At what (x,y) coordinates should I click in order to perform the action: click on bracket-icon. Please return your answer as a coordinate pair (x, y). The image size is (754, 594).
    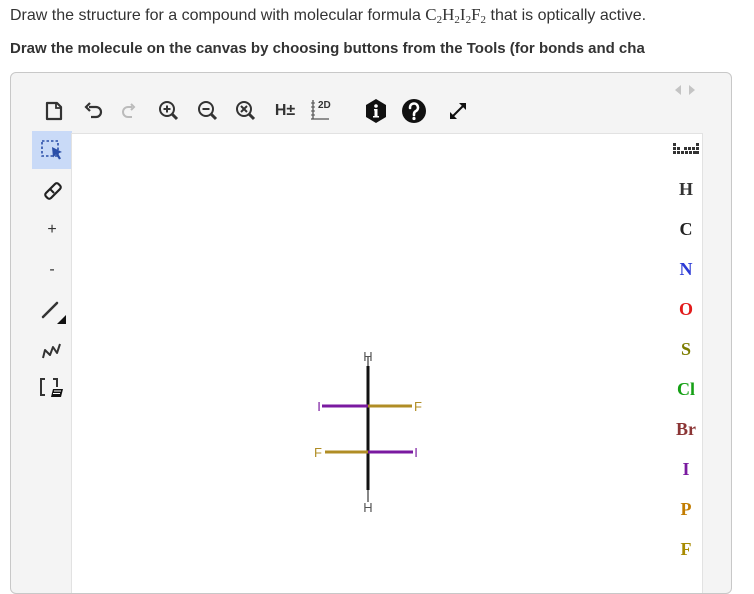
    Looking at the image, I should click on (51, 387).